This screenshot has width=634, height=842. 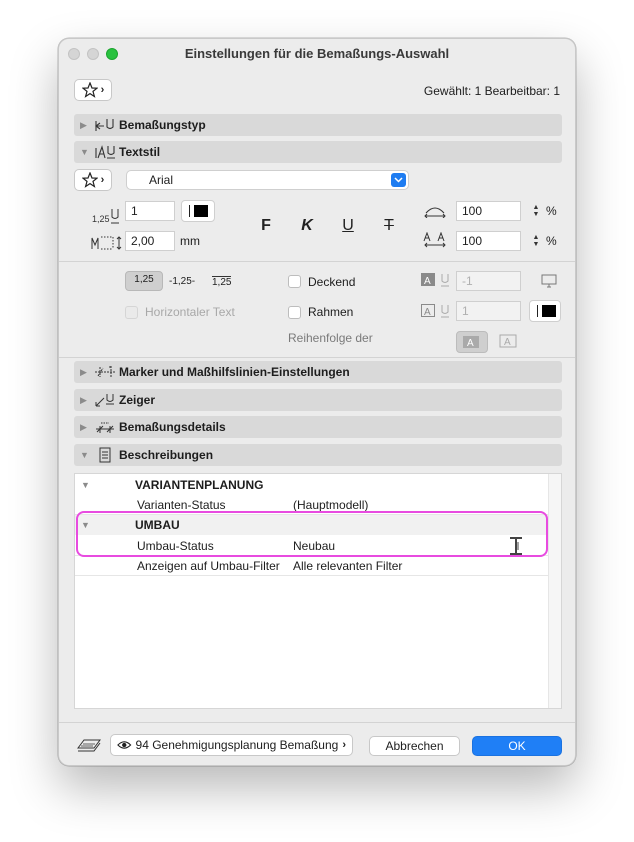 I want to click on display-icon, so click(x=549, y=281).